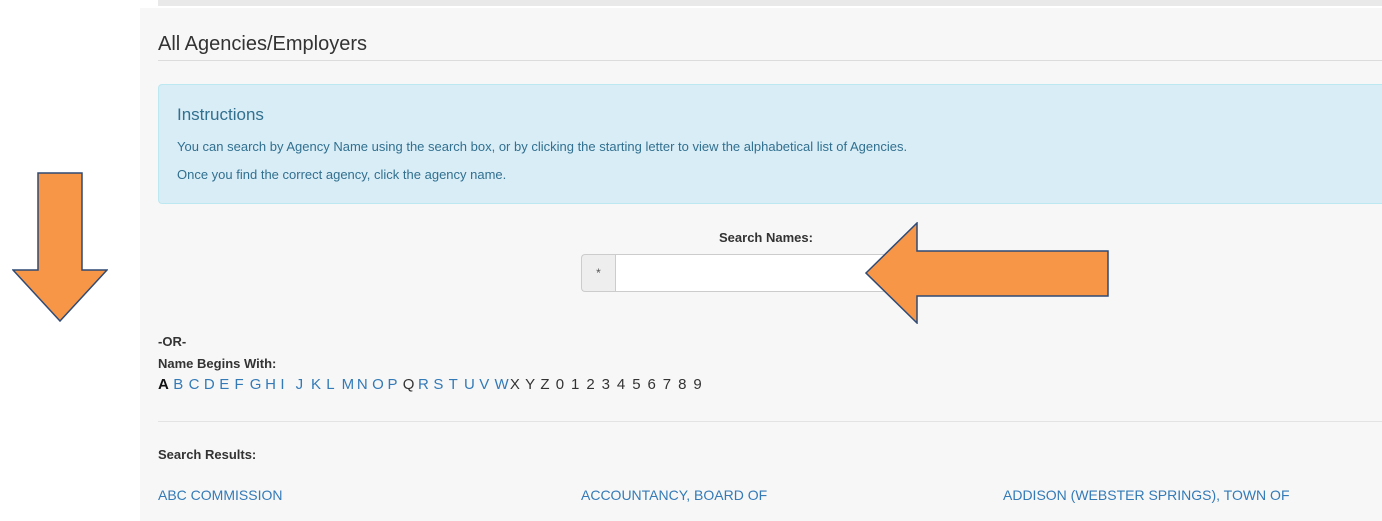  What do you see at coordinates (598, 273) in the screenshot?
I see `required-asterisk-addon: *` at bounding box center [598, 273].